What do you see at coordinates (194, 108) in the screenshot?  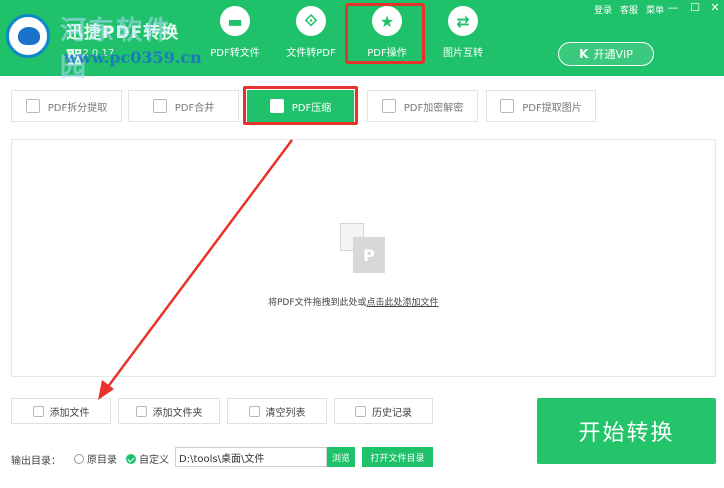 I see `tab-label: PDF合并` at bounding box center [194, 108].